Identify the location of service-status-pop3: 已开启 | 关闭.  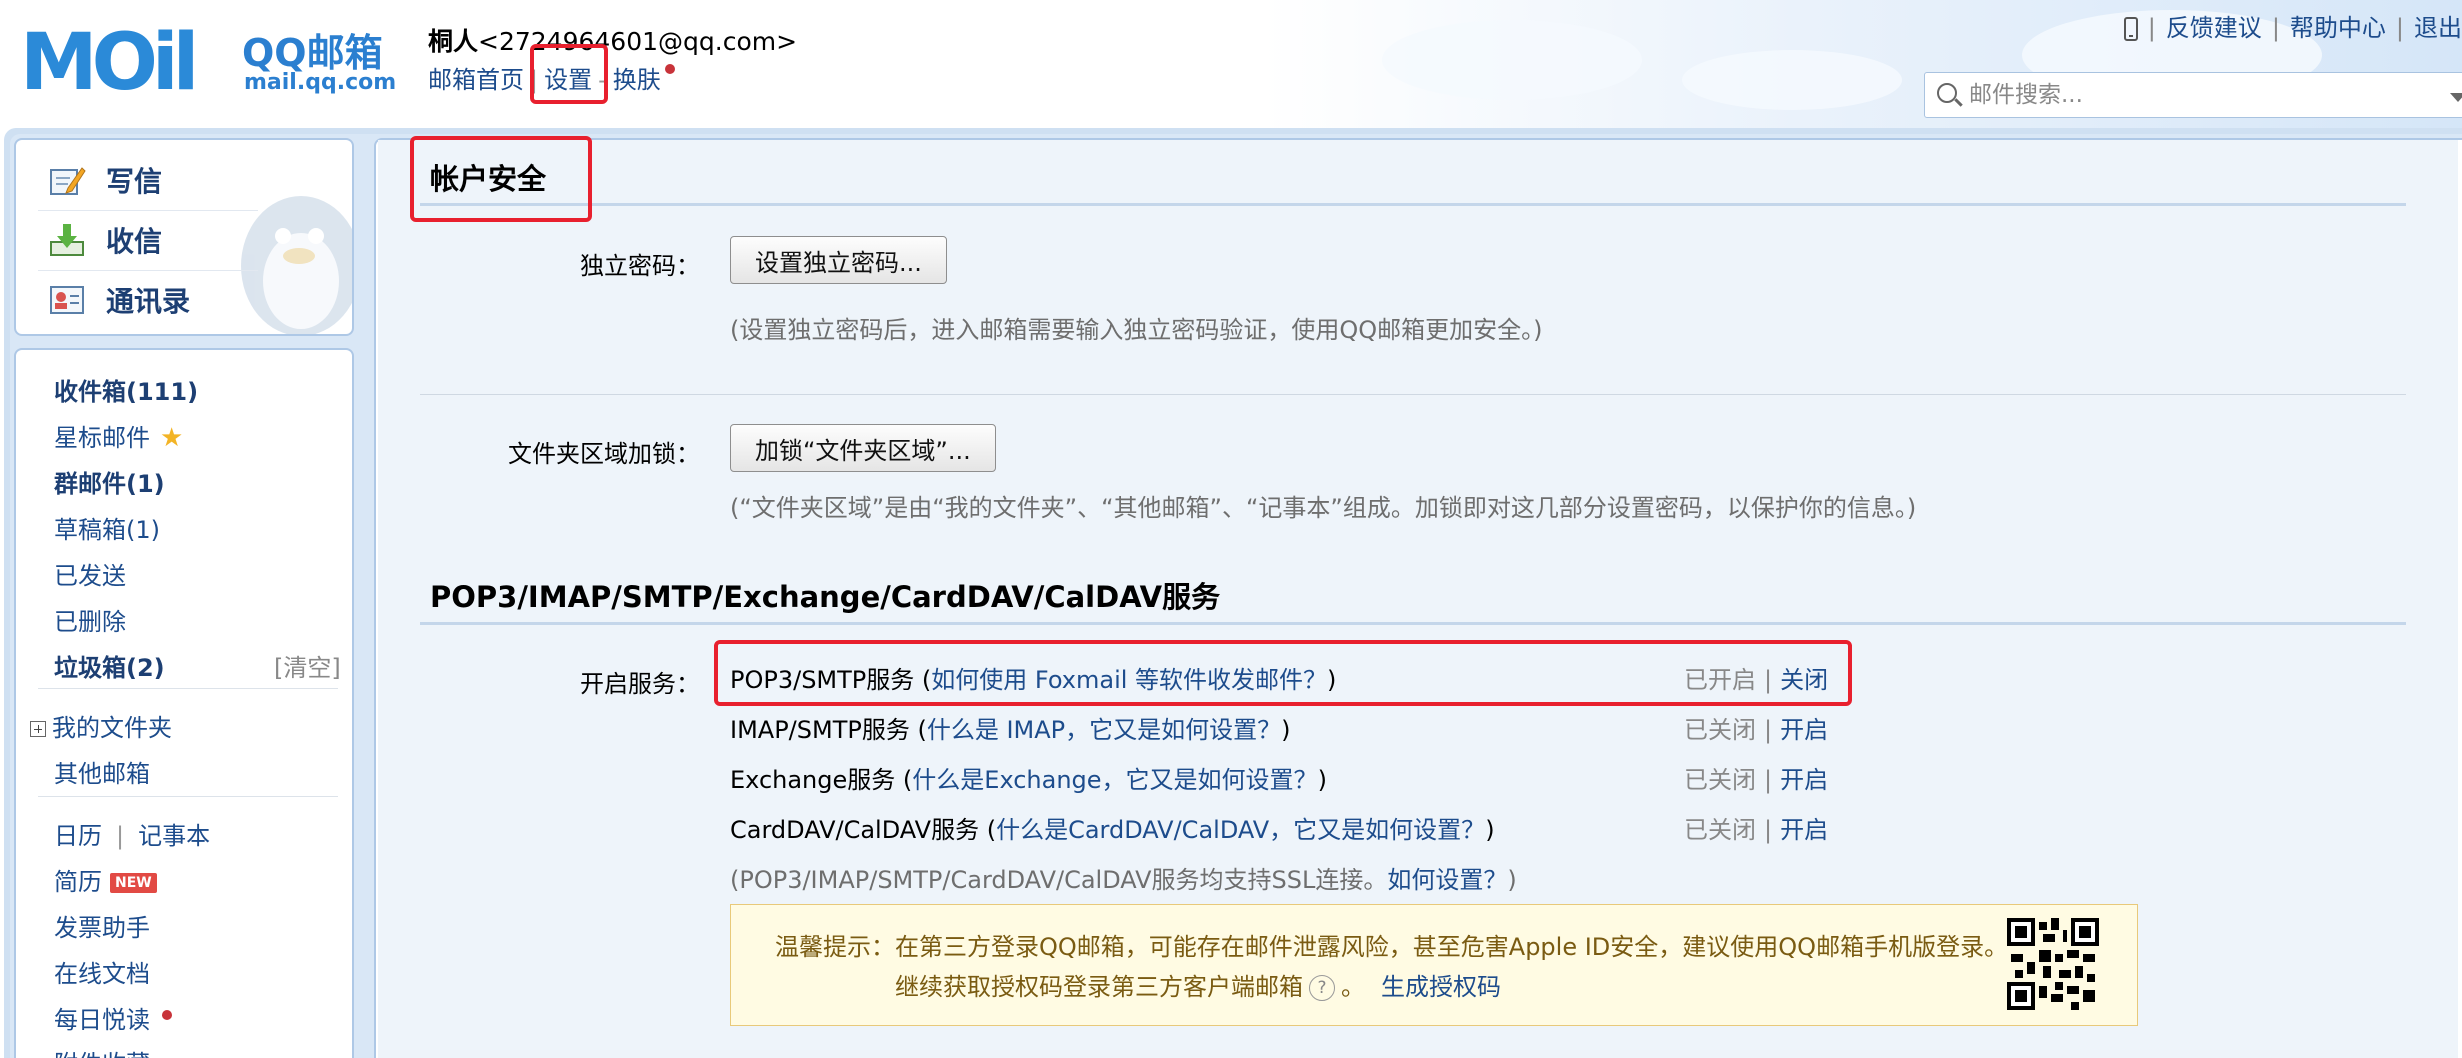
(1756, 680).